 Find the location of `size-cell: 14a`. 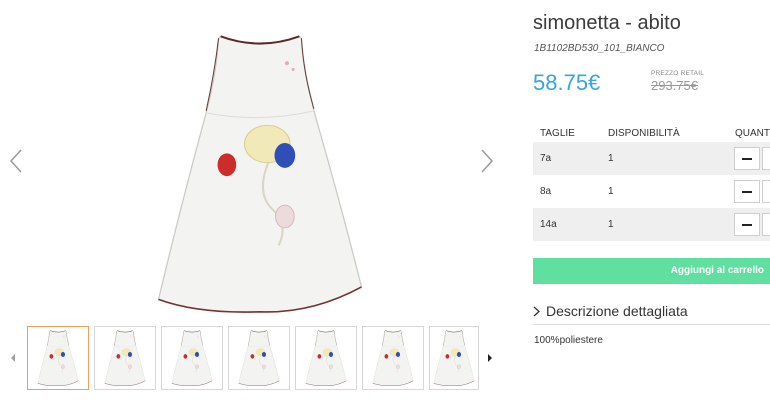

size-cell: 14a is located at coordinates (548, 224).